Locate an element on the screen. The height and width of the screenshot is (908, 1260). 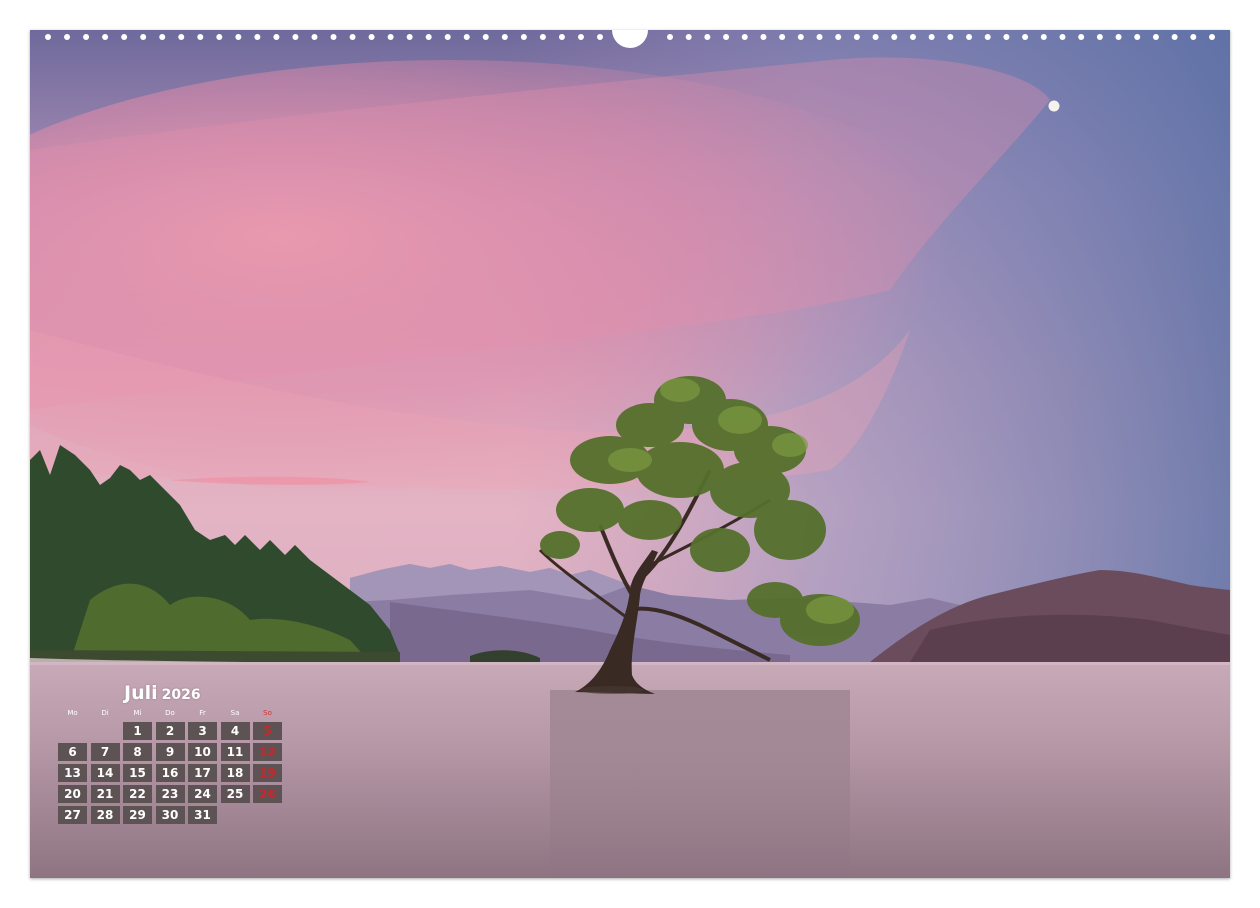
day-cell: 2 is located at coordinates (170, 731).